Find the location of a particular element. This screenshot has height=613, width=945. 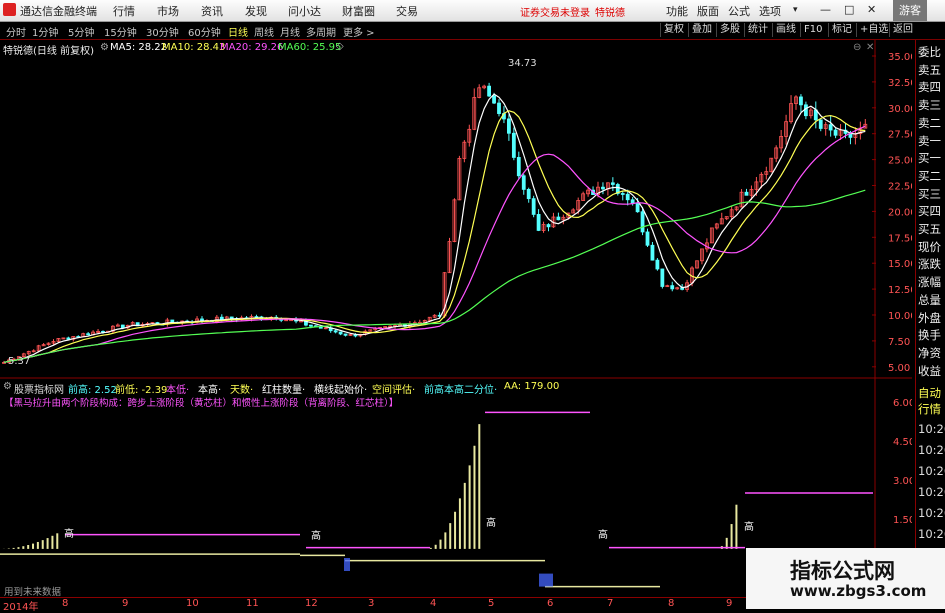

tab-weekly: 周线 is located at coordinates (264, 31).